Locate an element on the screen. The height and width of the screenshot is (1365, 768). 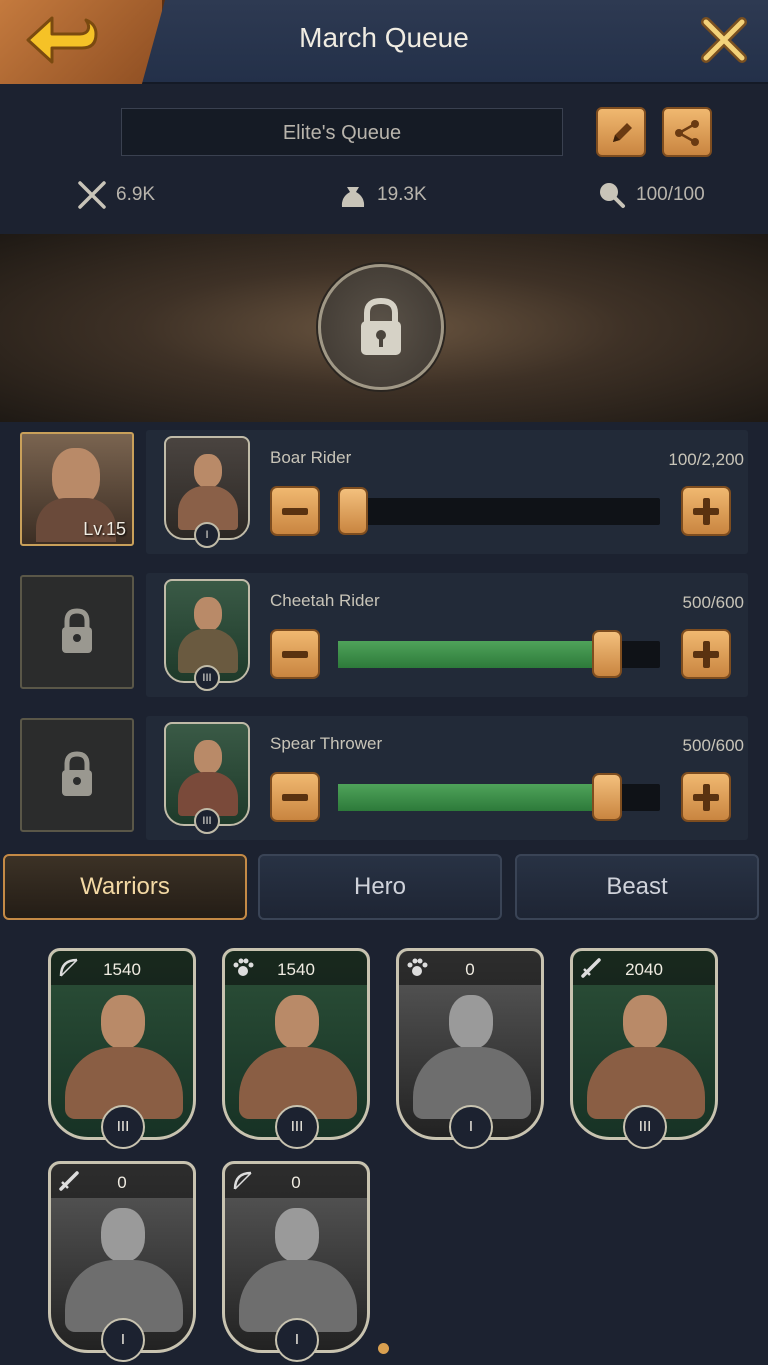
food-value: 100/100 is located at coordinates (670, 194).